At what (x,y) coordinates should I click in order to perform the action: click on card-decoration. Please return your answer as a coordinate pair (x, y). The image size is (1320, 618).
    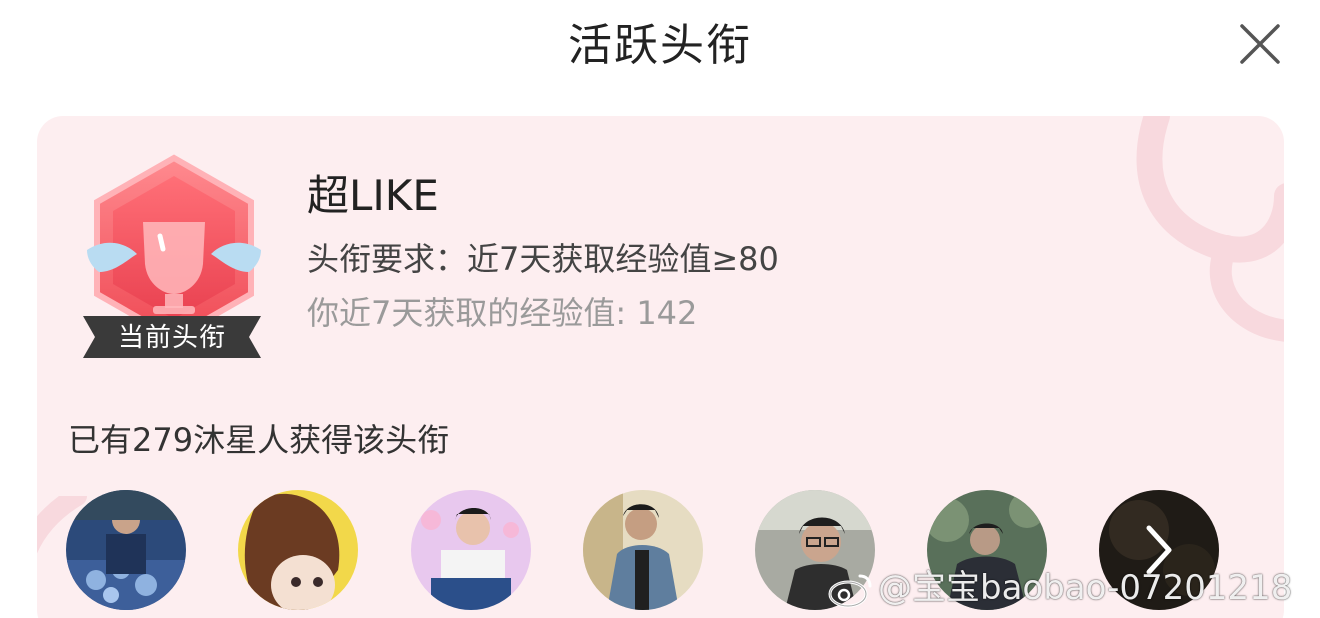
    Looking at the image, I should click on (1210, 229).